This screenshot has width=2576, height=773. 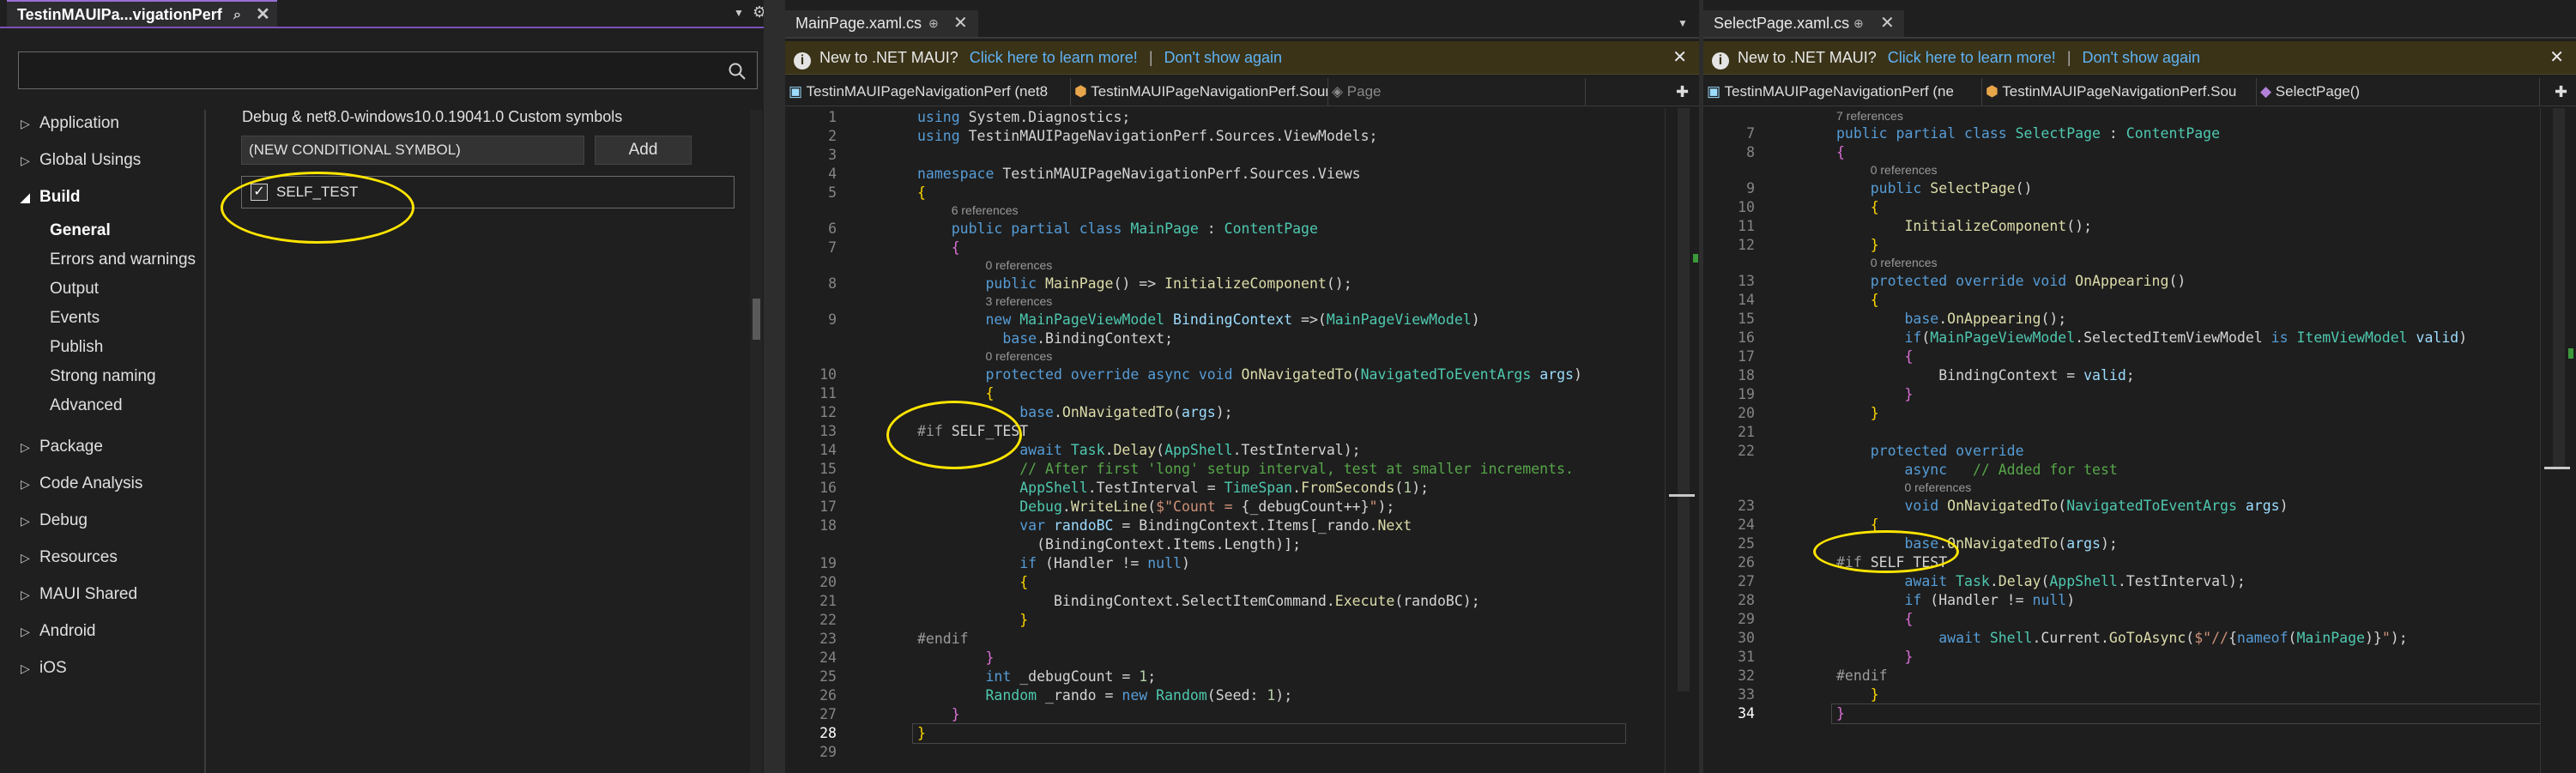 What do you see at coordinates (1803, 23) in the screenshot?
I see `tab-selectpage: SelectPage.xaml.cs ⊕ ✕` at bounding box center [1803, 23].